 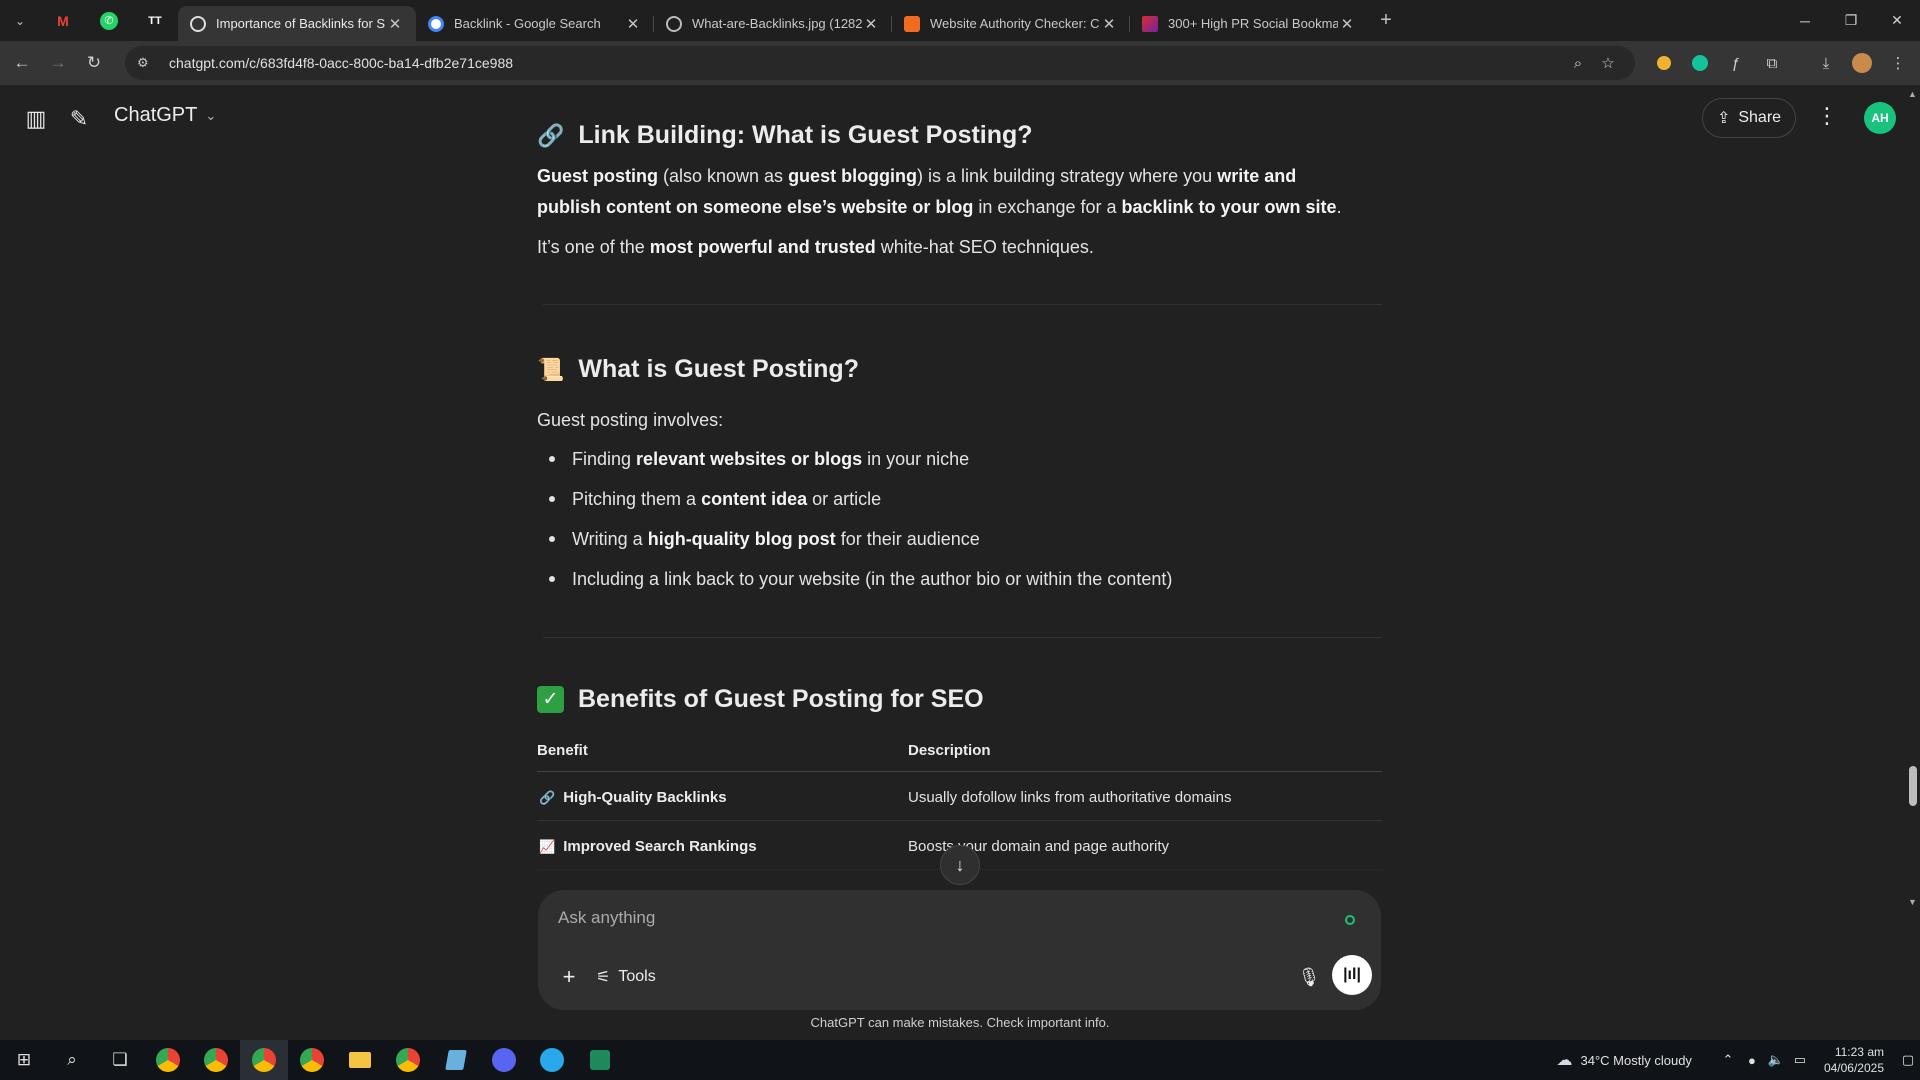 I want to click on sidebar-toggle-icon: ▥, so click(x=36, y=119).